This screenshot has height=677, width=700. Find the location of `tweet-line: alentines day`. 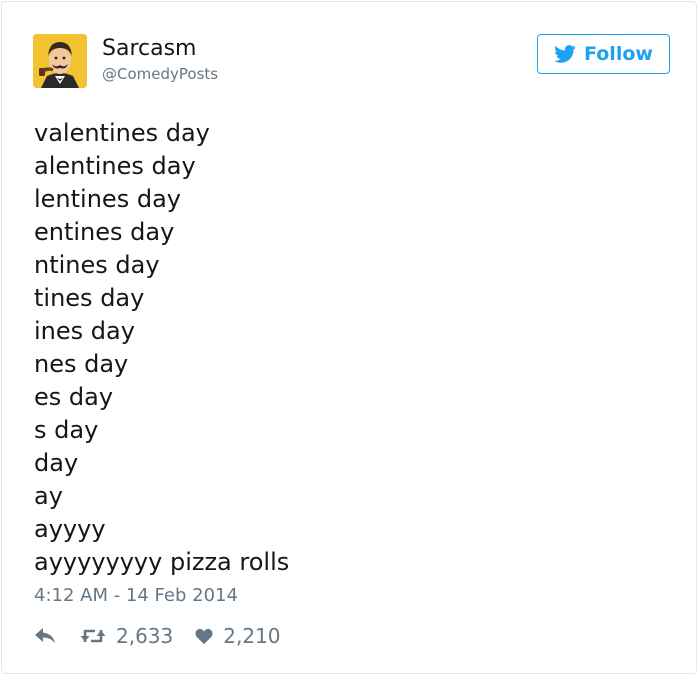

tweet-line: alentines day is located at coordinates (115, 166).